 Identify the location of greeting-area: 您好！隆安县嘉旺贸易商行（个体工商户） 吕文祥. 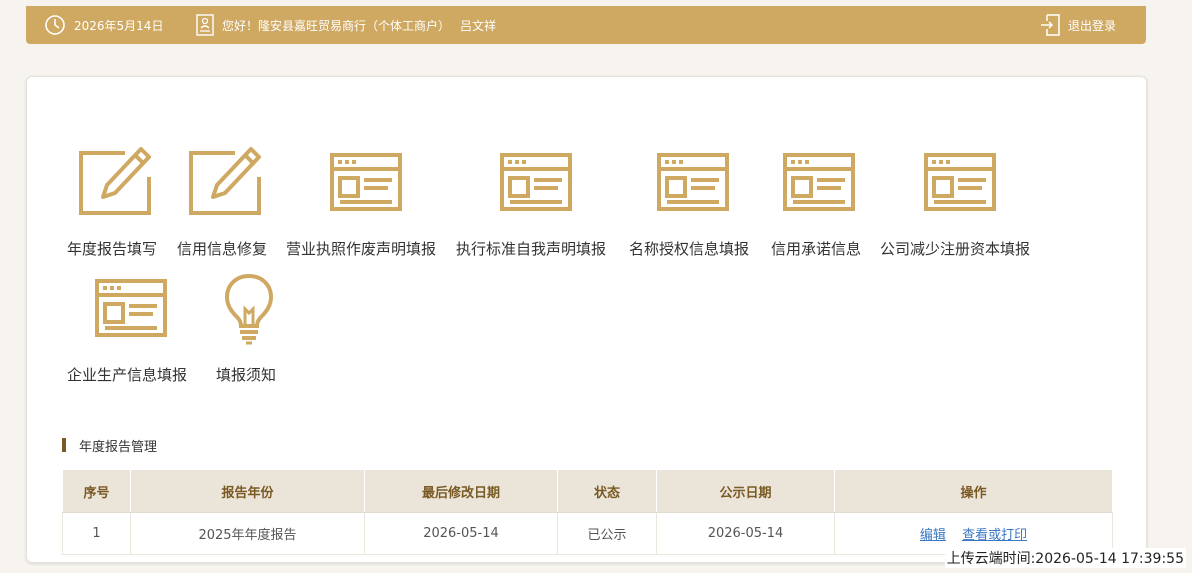
(346, 25).